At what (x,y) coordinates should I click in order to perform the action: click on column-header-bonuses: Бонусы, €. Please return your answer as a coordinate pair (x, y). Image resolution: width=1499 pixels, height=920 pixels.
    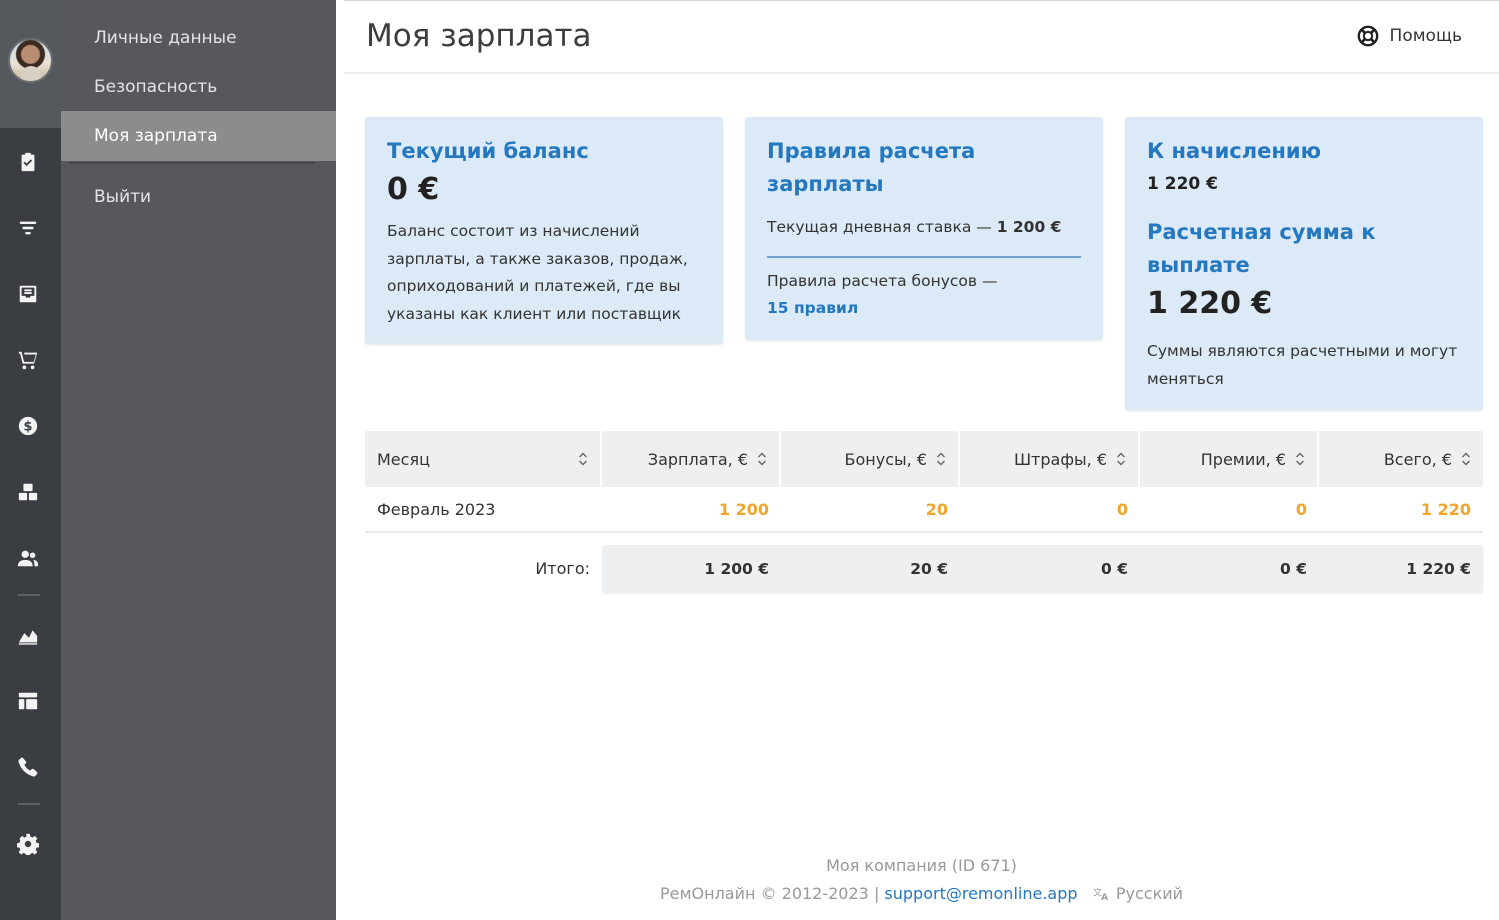
    Looking at the image, I should click on (869, 459).